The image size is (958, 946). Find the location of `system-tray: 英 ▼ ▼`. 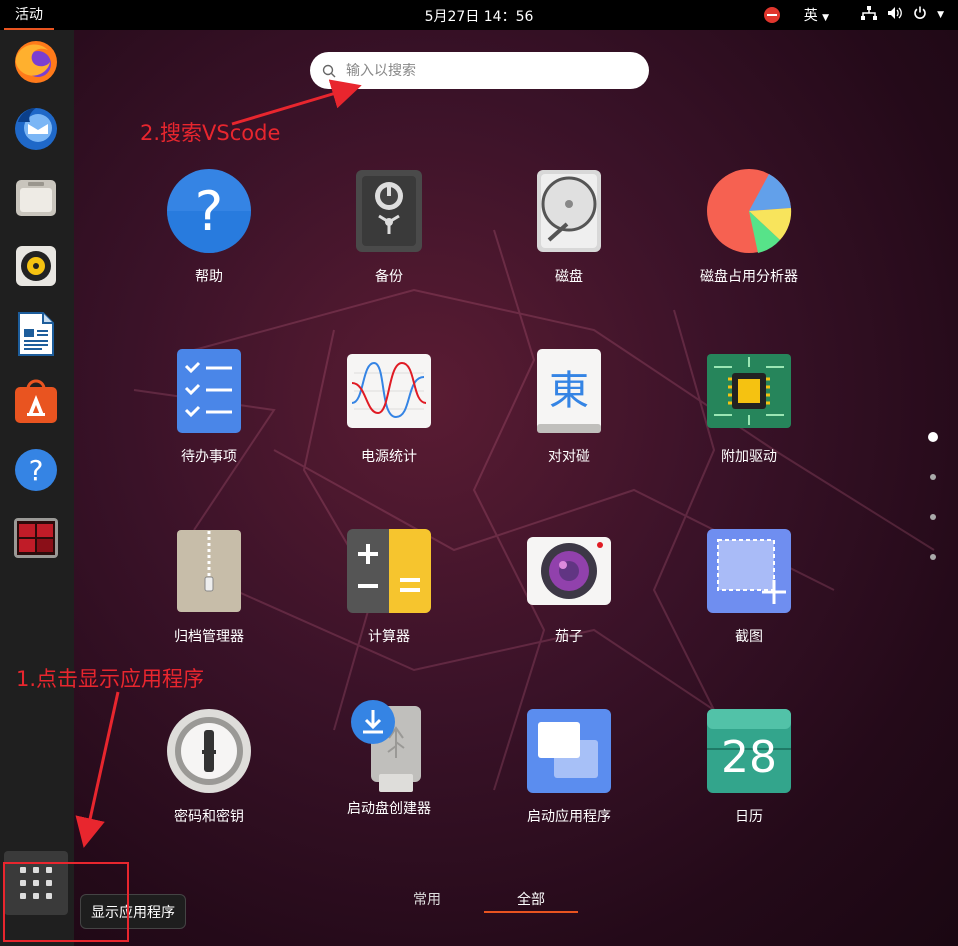

system-tray: 英 ▼ ▼ is located at coordinates (853, 15).